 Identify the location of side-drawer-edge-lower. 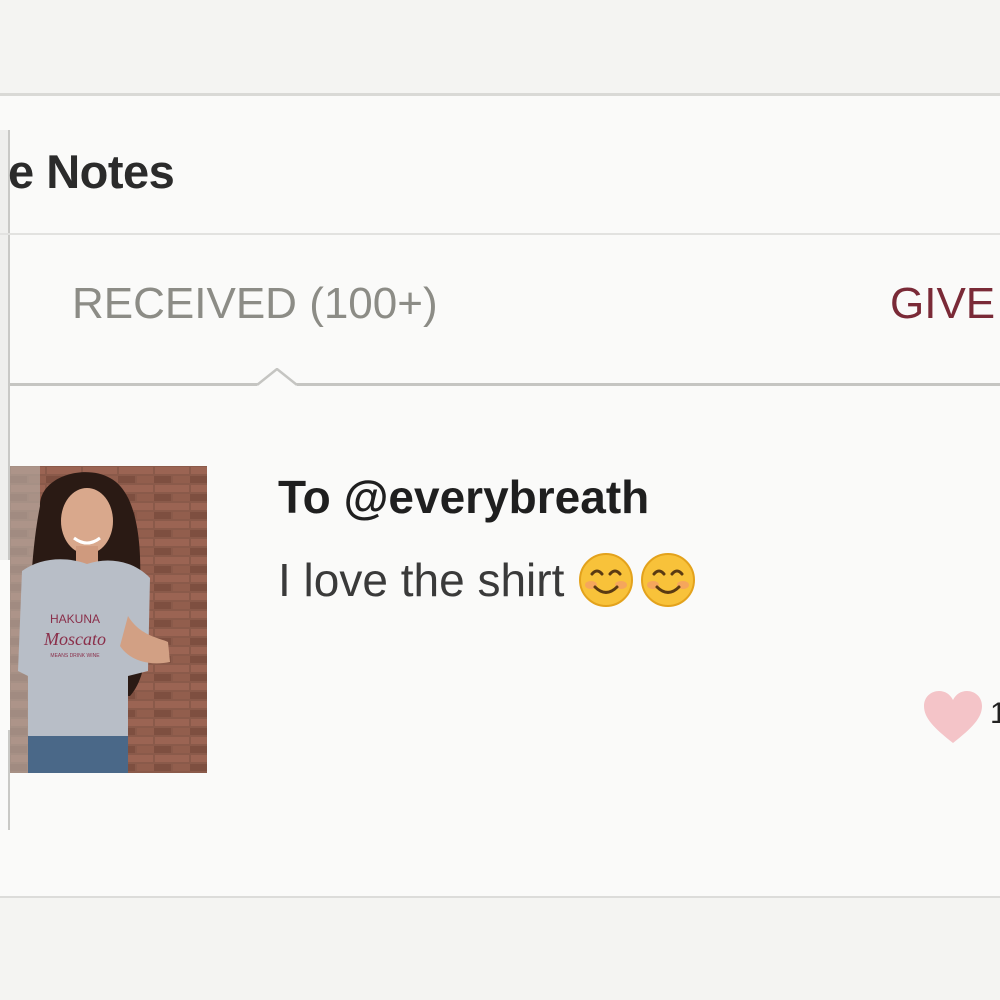
(5, 780).